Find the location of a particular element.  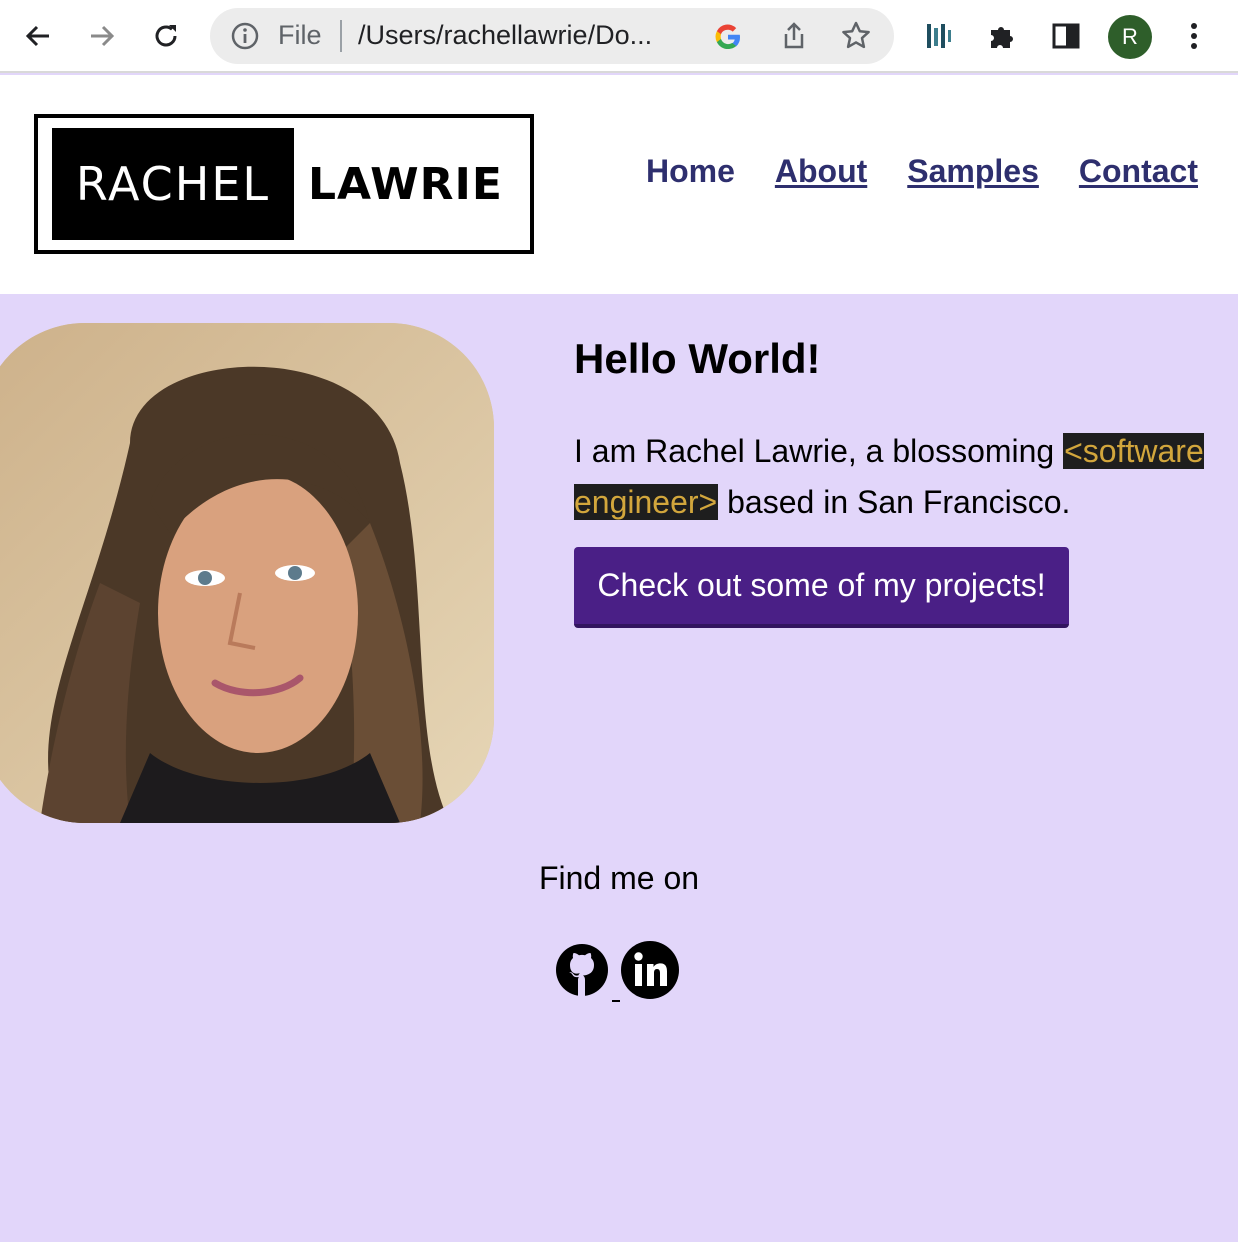

nav-samples-link: Samples is located at coordinates (973, 171).